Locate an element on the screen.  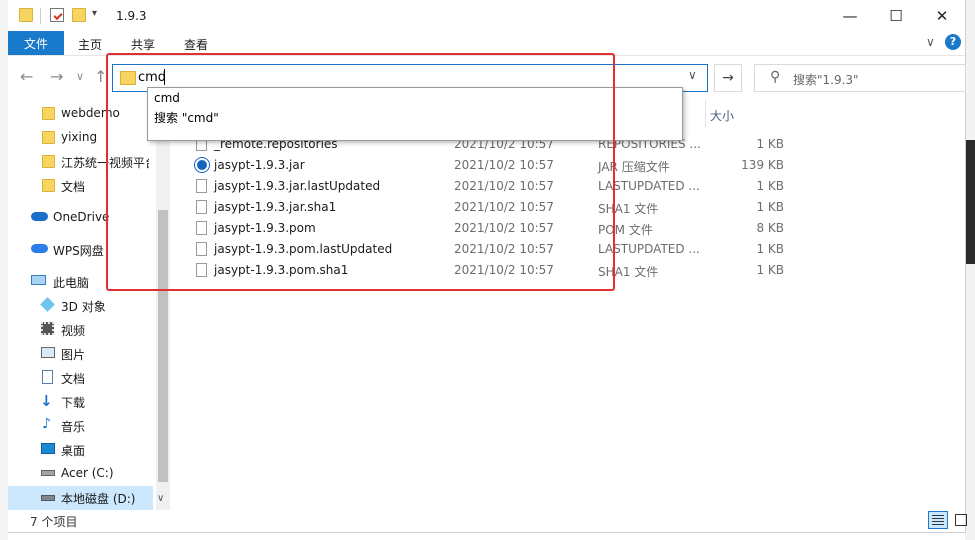
tab-home: 主页 is located at coordinates (90, 44).